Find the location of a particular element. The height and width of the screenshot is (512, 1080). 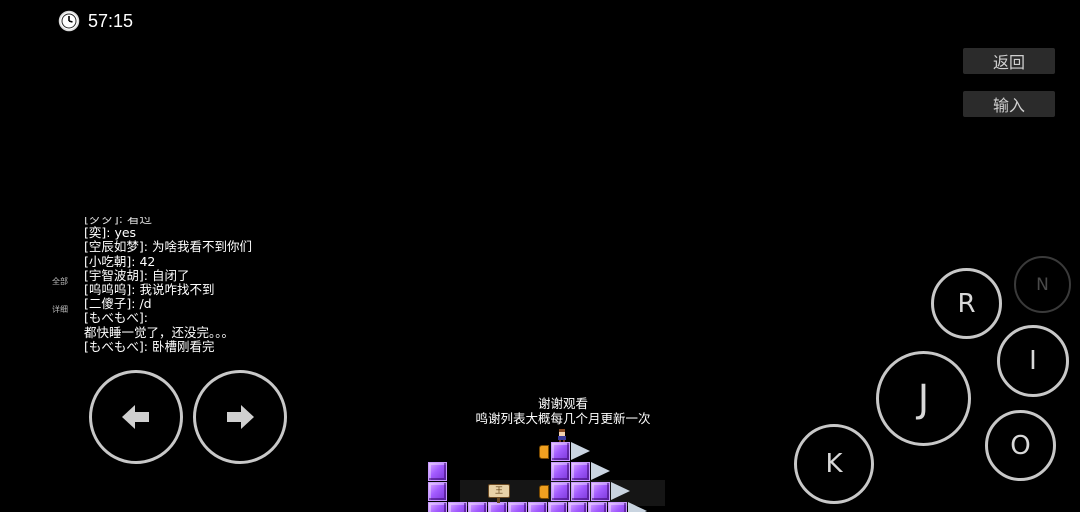

timer: 57:15 is located at coordinates (95, 21).